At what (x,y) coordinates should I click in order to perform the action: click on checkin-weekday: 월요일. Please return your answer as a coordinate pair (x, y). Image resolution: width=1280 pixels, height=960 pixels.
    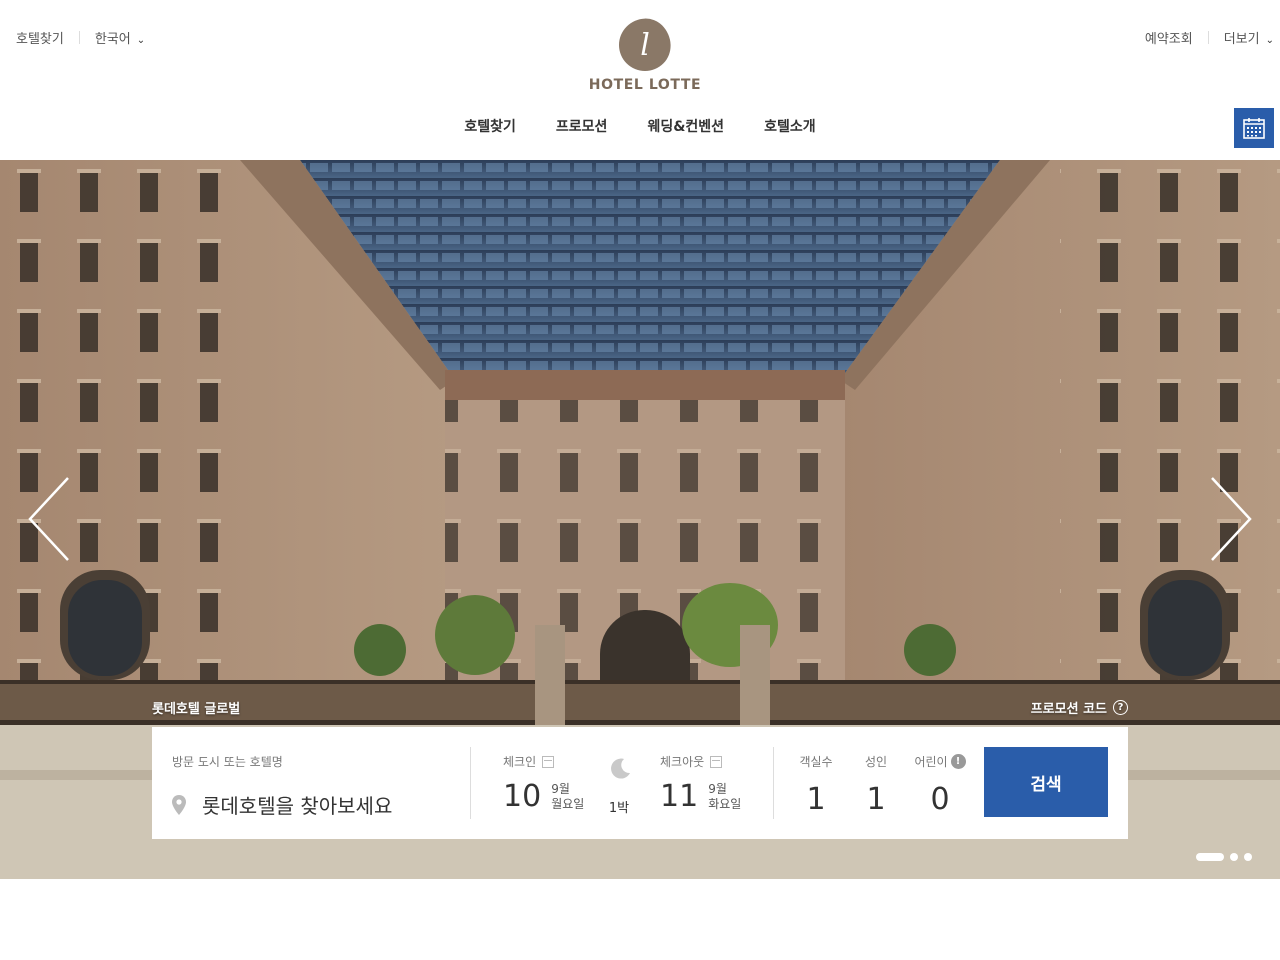
    Looking at the image, I should click on (568, 804).